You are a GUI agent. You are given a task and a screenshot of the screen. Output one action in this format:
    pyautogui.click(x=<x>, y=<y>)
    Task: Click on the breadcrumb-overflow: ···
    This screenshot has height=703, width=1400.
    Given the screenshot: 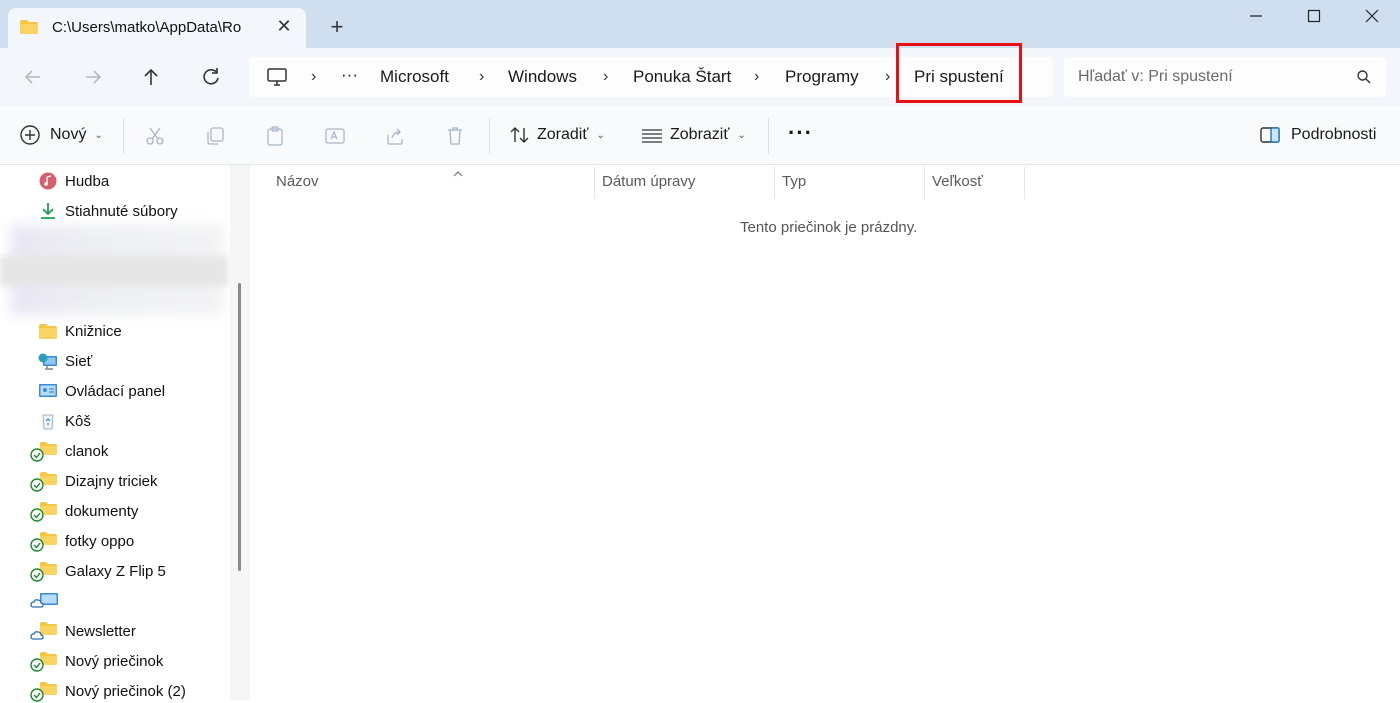 What is the action you would take?
    pyautogui.click(x=349, y=75)
    